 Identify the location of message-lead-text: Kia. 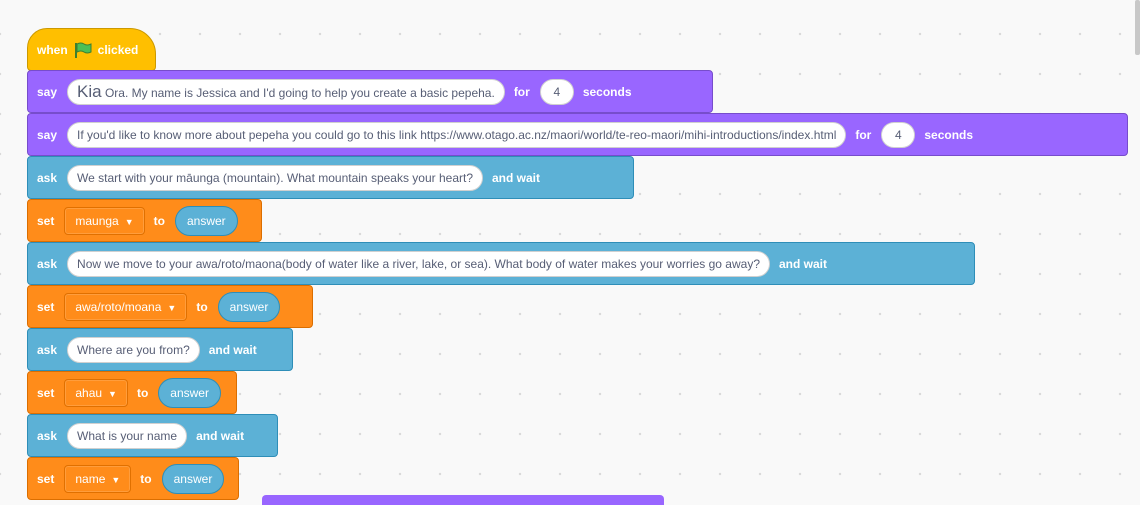
(89, 91).